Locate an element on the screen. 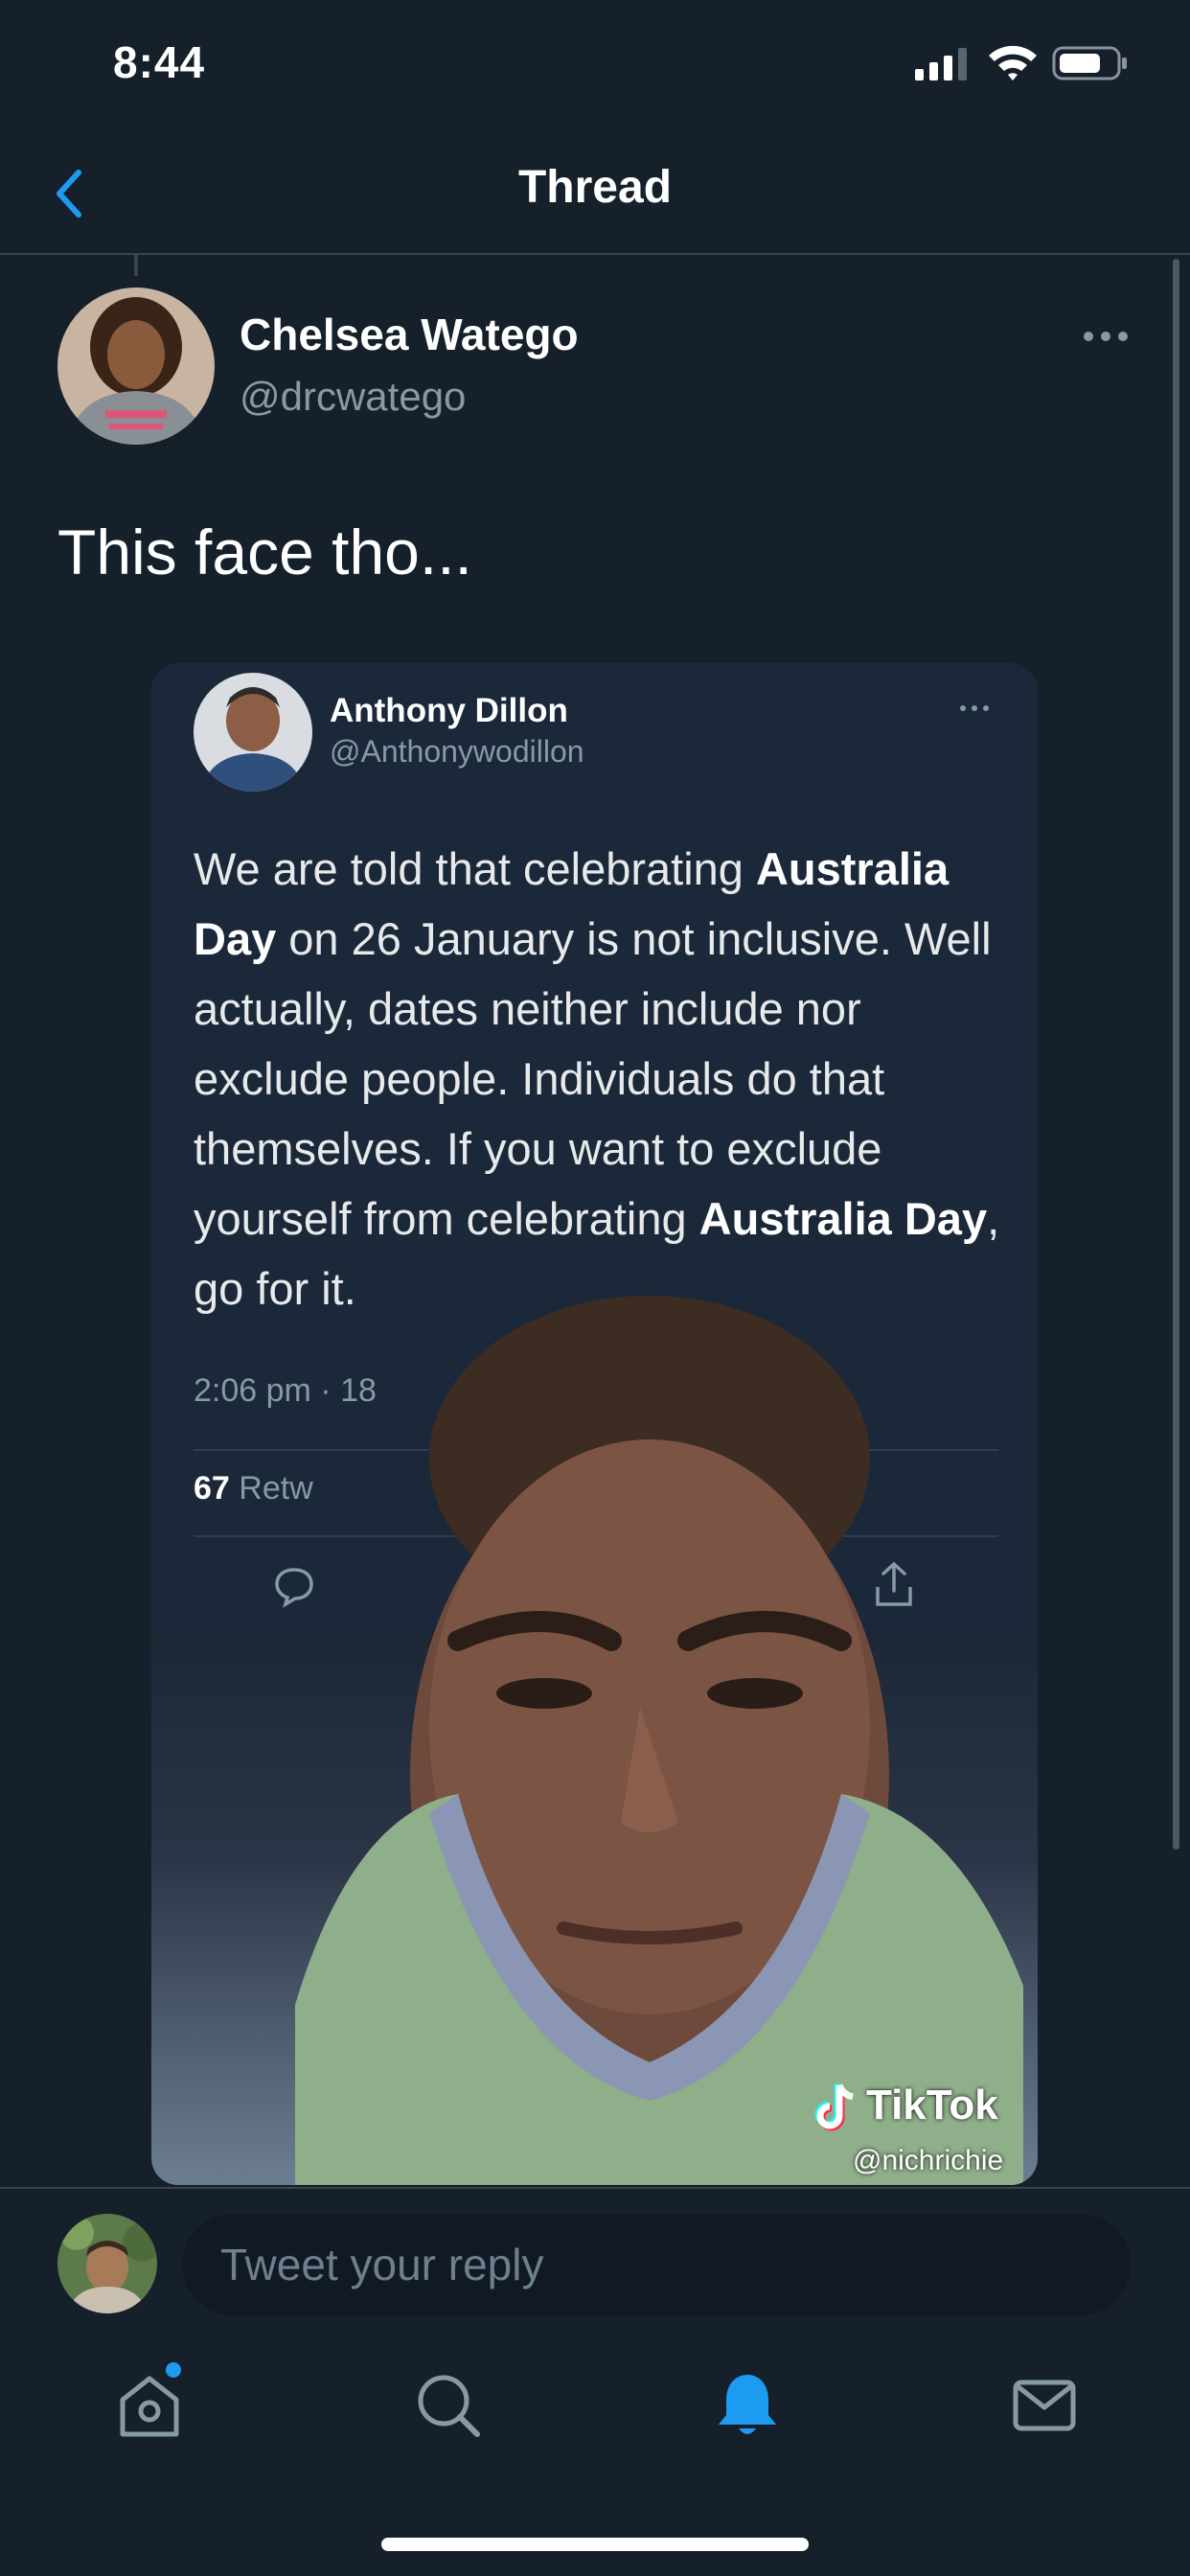 The width and height of the screenshot is (1190, 2576). user-avatar is located at coordinates (107, 2263).